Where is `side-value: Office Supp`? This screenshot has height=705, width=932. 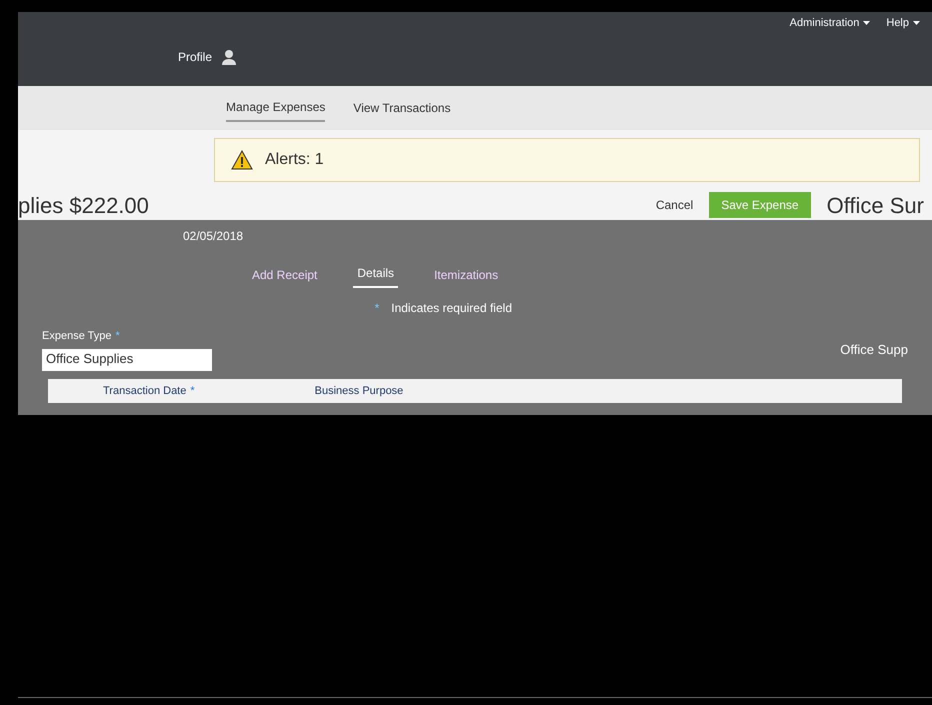 side-value: Office Supp is located at coordinates (874, 349).